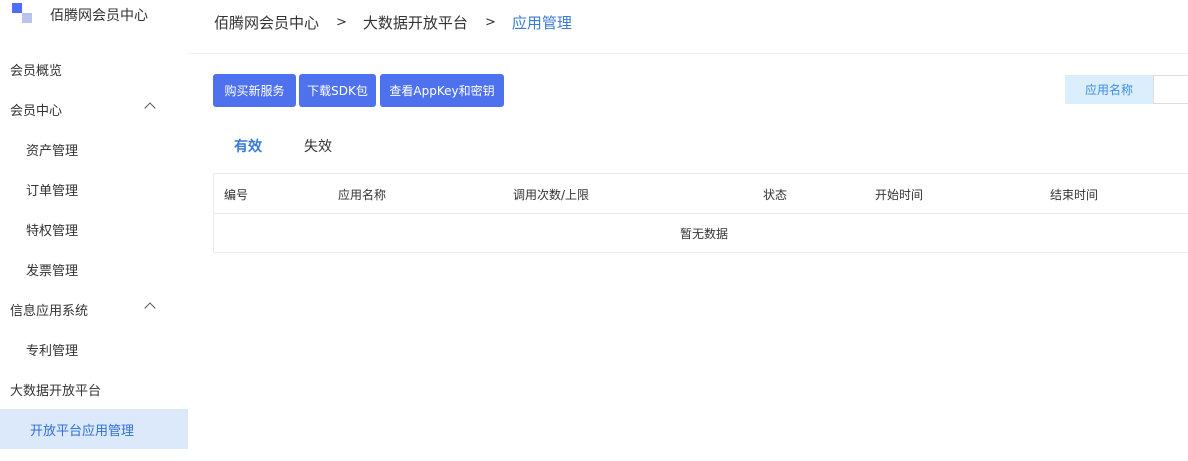 Image resolution: width=1188 pixels, height=461 pixels. What do you see at coordinates (1109, 89) in the screenshot?
I see `app-name-filter-label: 应用名称` at bounding box center [1109, 89].